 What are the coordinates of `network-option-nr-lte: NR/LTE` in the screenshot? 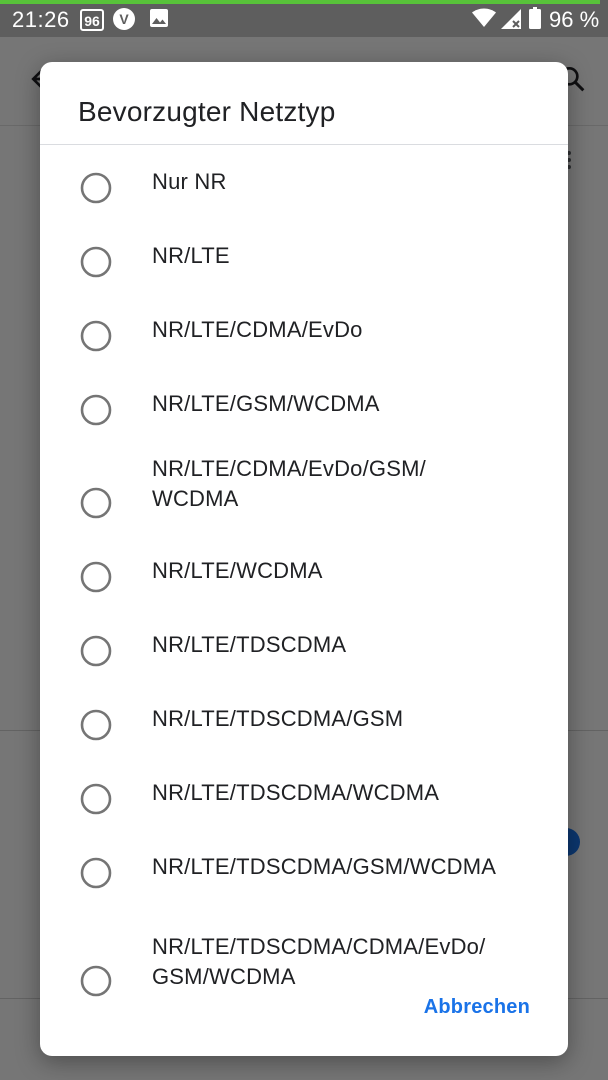 It's located at (304, 256).